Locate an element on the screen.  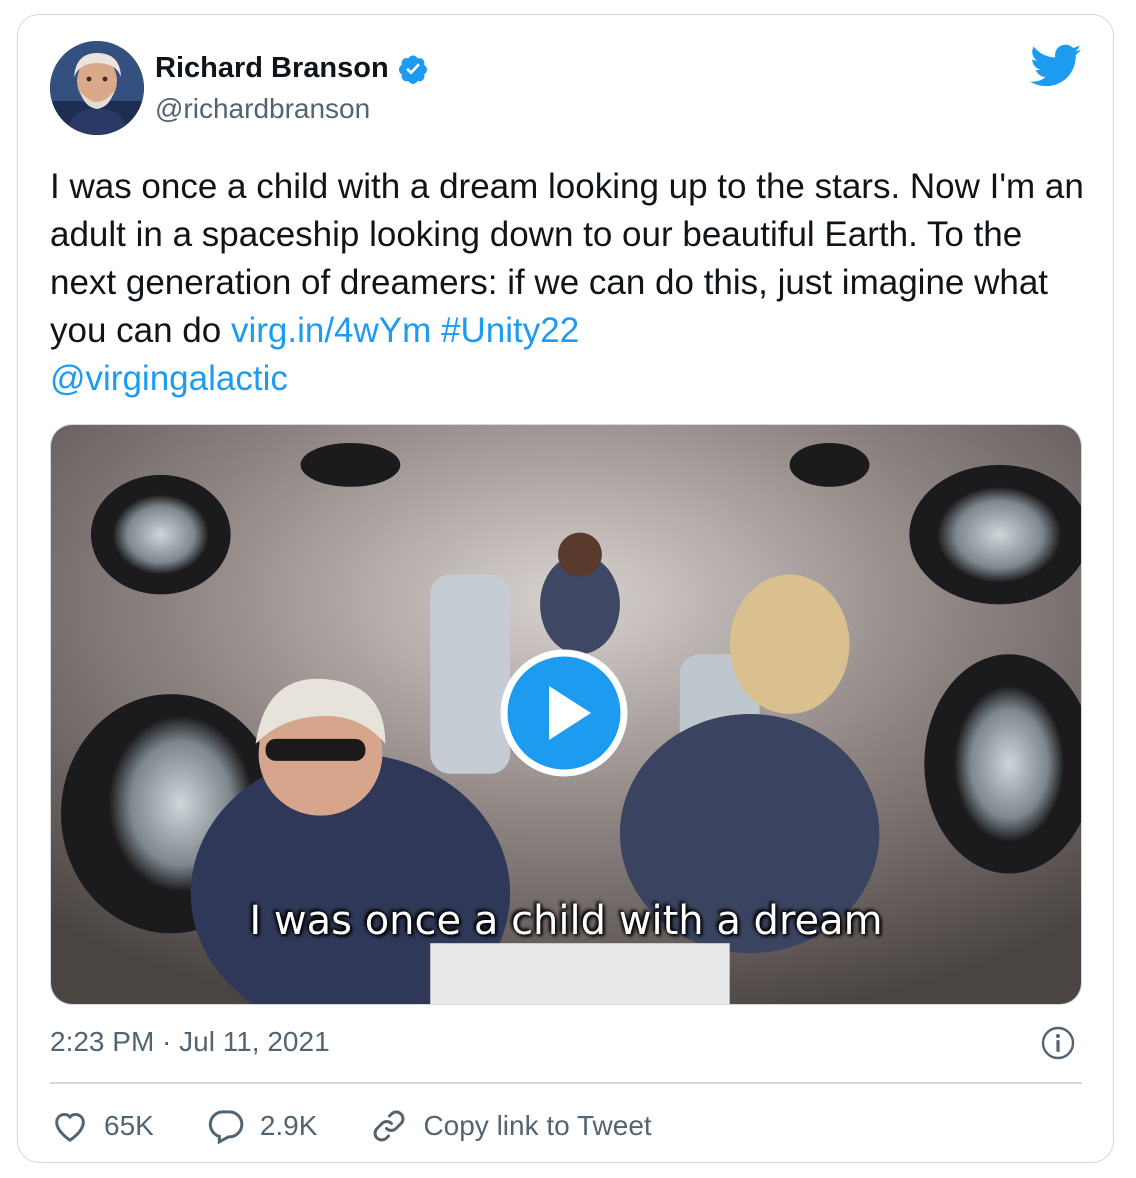
twitter-bird-icon is located at coordinates (1056, 66).